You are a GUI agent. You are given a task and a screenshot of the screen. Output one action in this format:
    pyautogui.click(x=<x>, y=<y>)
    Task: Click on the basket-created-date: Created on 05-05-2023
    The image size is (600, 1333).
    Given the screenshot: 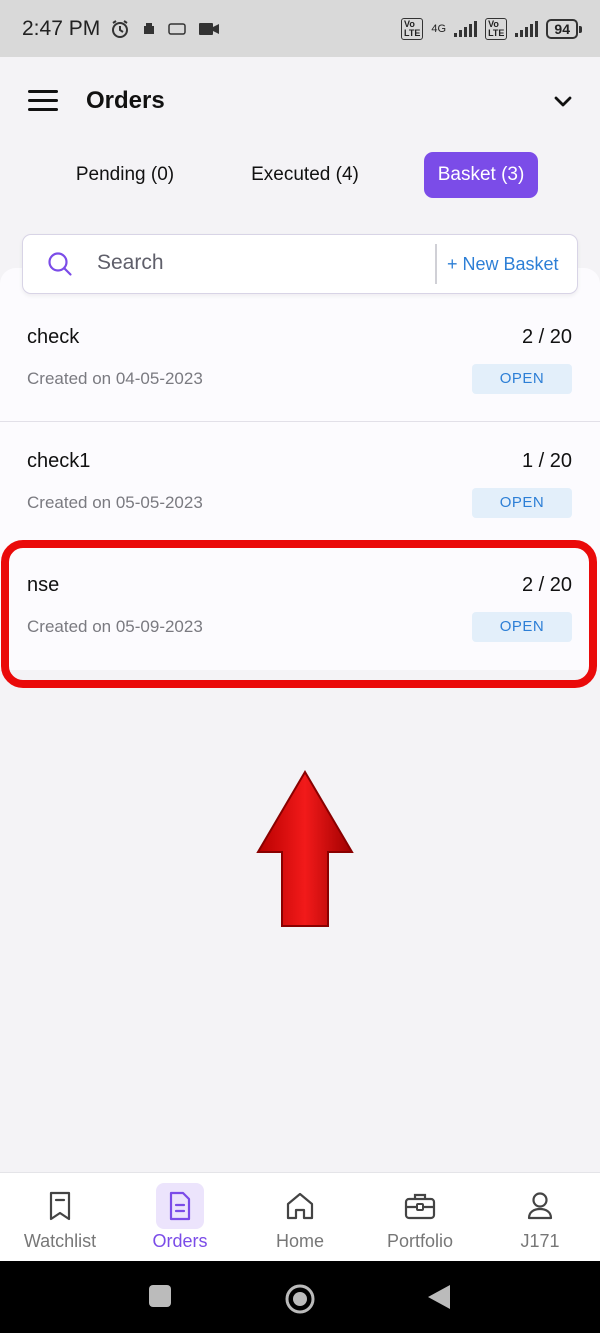 What is the action you would take?
    pyautogui.click(x=115, y=502)
    